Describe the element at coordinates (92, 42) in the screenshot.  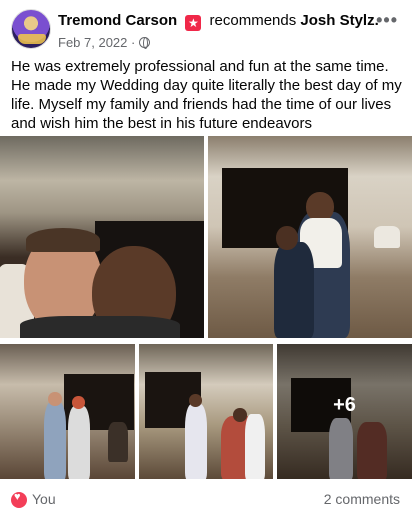
I see `post-date: Feb 7, 2022` at that location.